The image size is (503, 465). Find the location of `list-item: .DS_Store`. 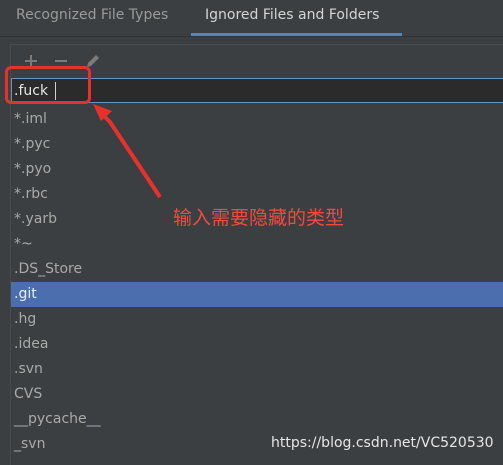

list-item: .DS_Store is located at coordinates (257, 269).